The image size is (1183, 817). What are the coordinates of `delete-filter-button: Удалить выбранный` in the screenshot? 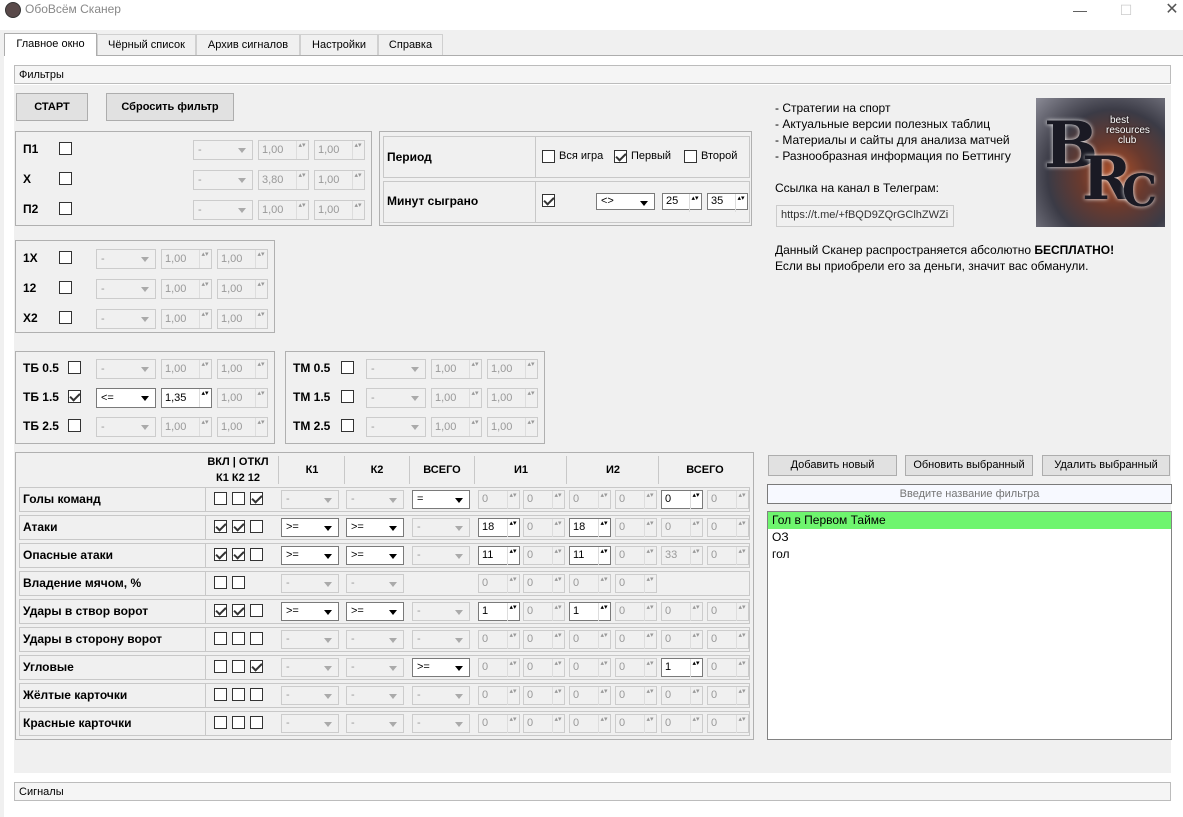 It's located at (1106, 465).